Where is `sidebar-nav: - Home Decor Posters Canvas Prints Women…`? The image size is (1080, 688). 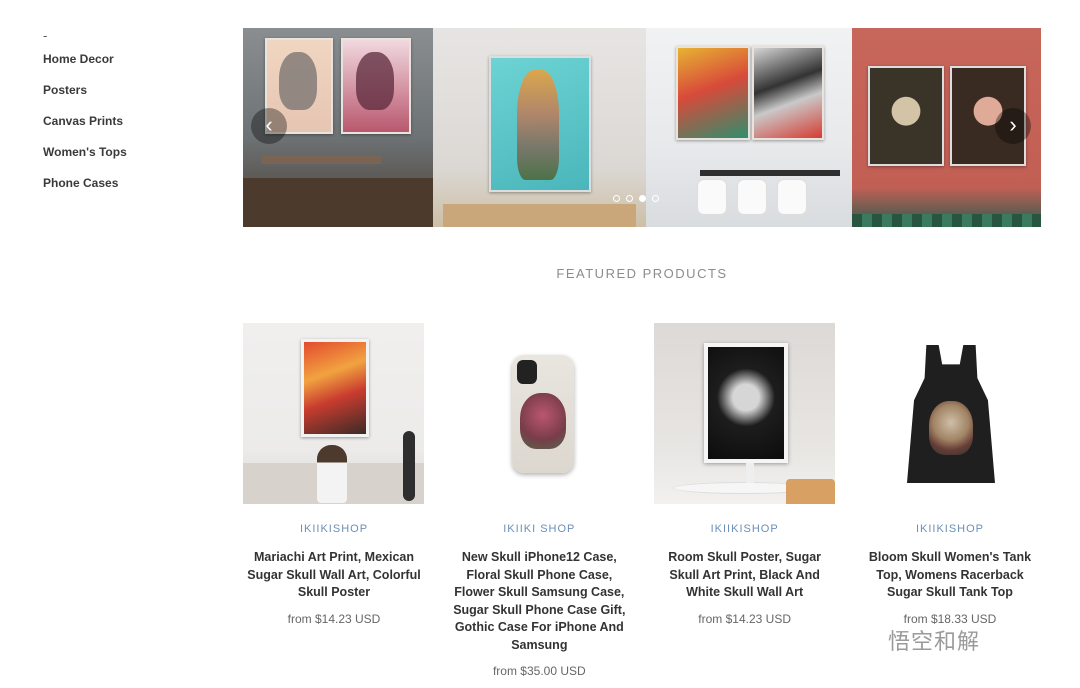
sidebar-nav: - Home Decor Posters Canvas Prints Women… is located at coordinates (123, 116).